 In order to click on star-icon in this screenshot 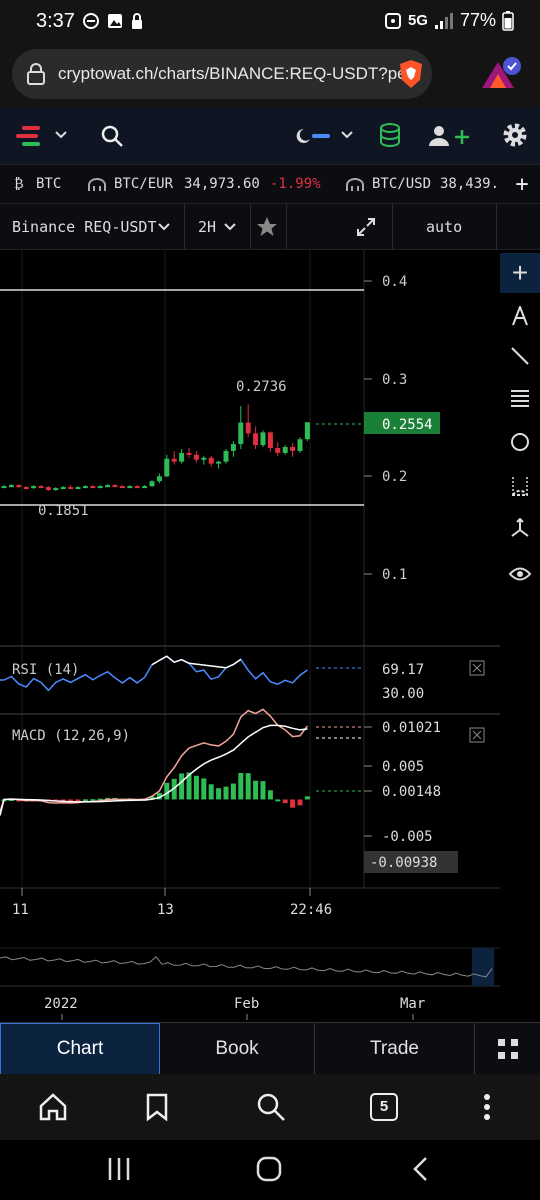, I will do `click(267, 227)`.